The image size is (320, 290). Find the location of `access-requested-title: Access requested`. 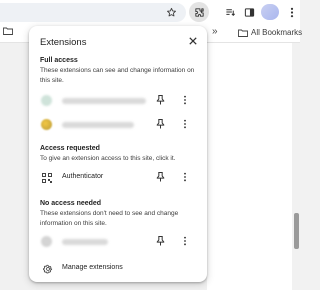

access-requested-title: Access requested is located at coordinates (70, 148).